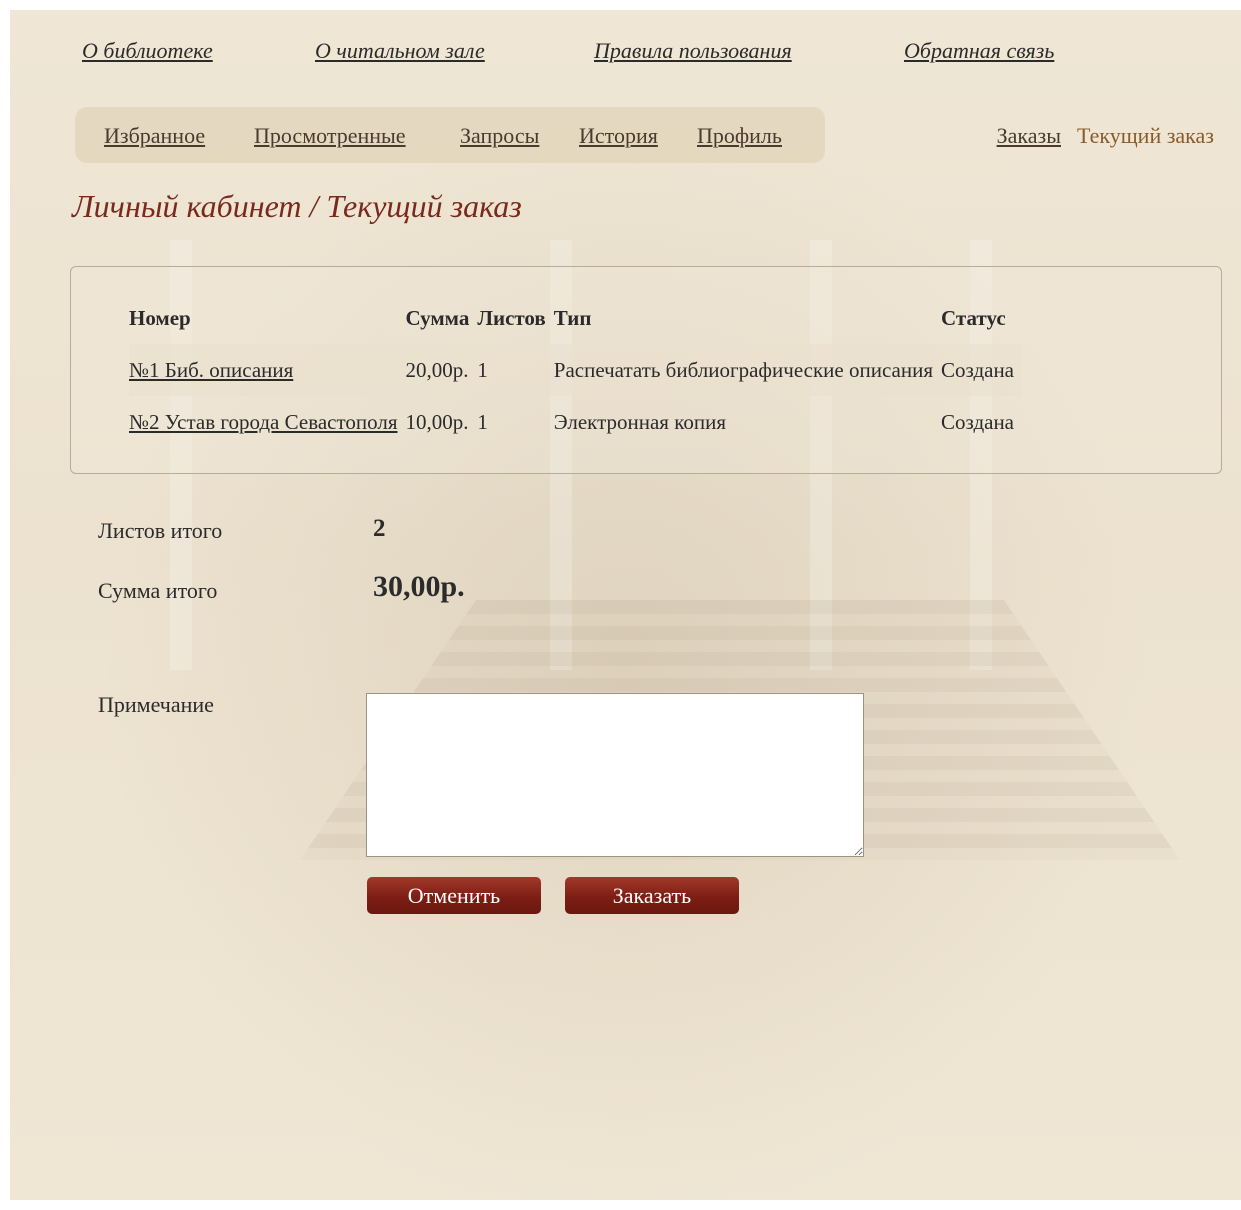 This screenshot has height=1210, width=1241. Describe the element at coordinates (615, 775) in the screenshot. I see `note-textarea` at that location.